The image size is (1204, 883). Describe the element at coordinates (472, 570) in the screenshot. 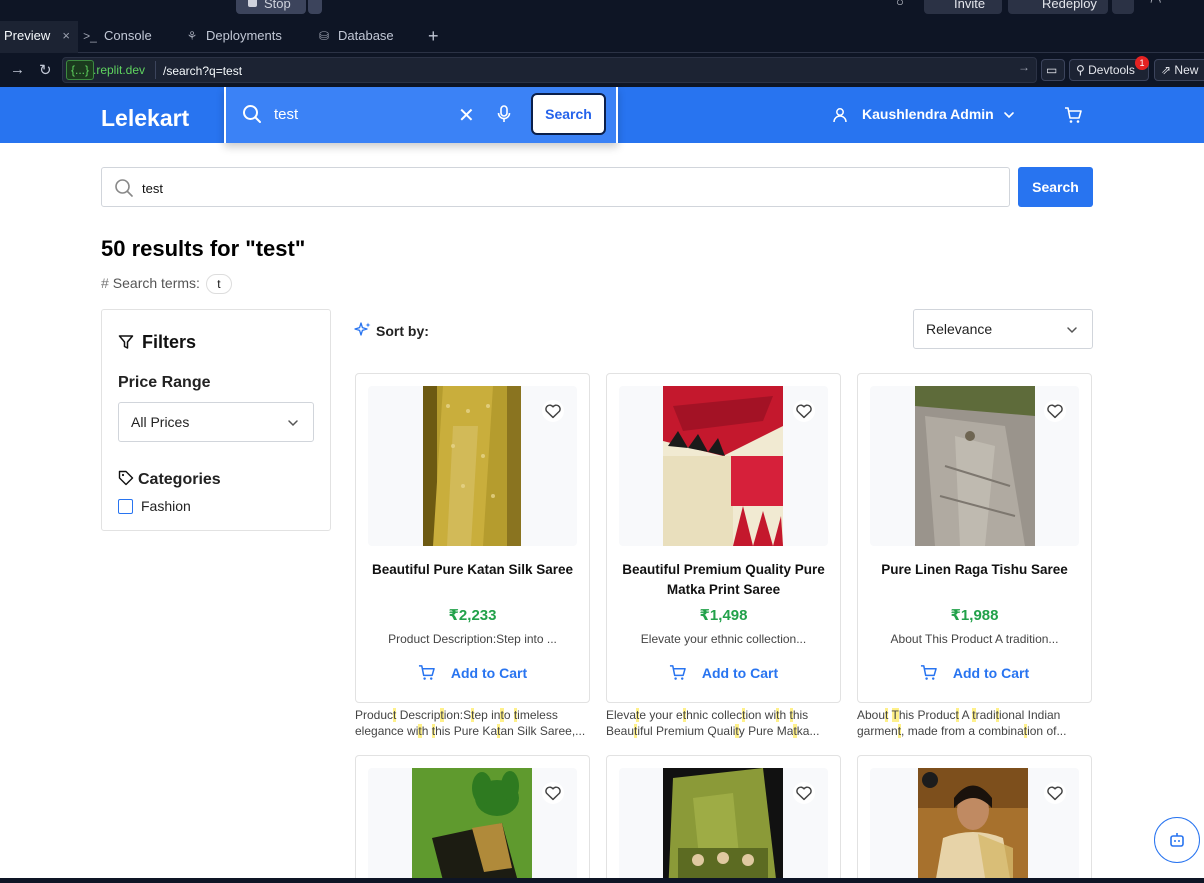

I see `product-title: Beautiful Pure Katan Silk Saree` at that location.